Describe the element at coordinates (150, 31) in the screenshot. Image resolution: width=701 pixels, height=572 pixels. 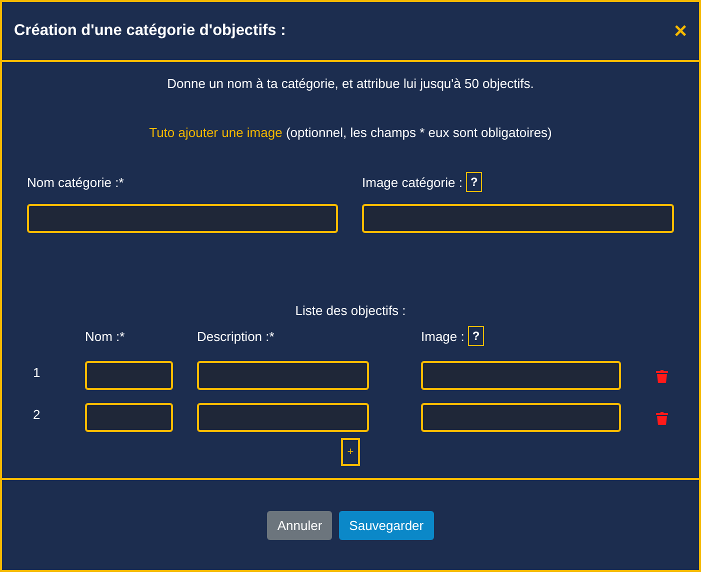
I see `modal-title: Création d'une catégorie d'objectifs :` at that location.